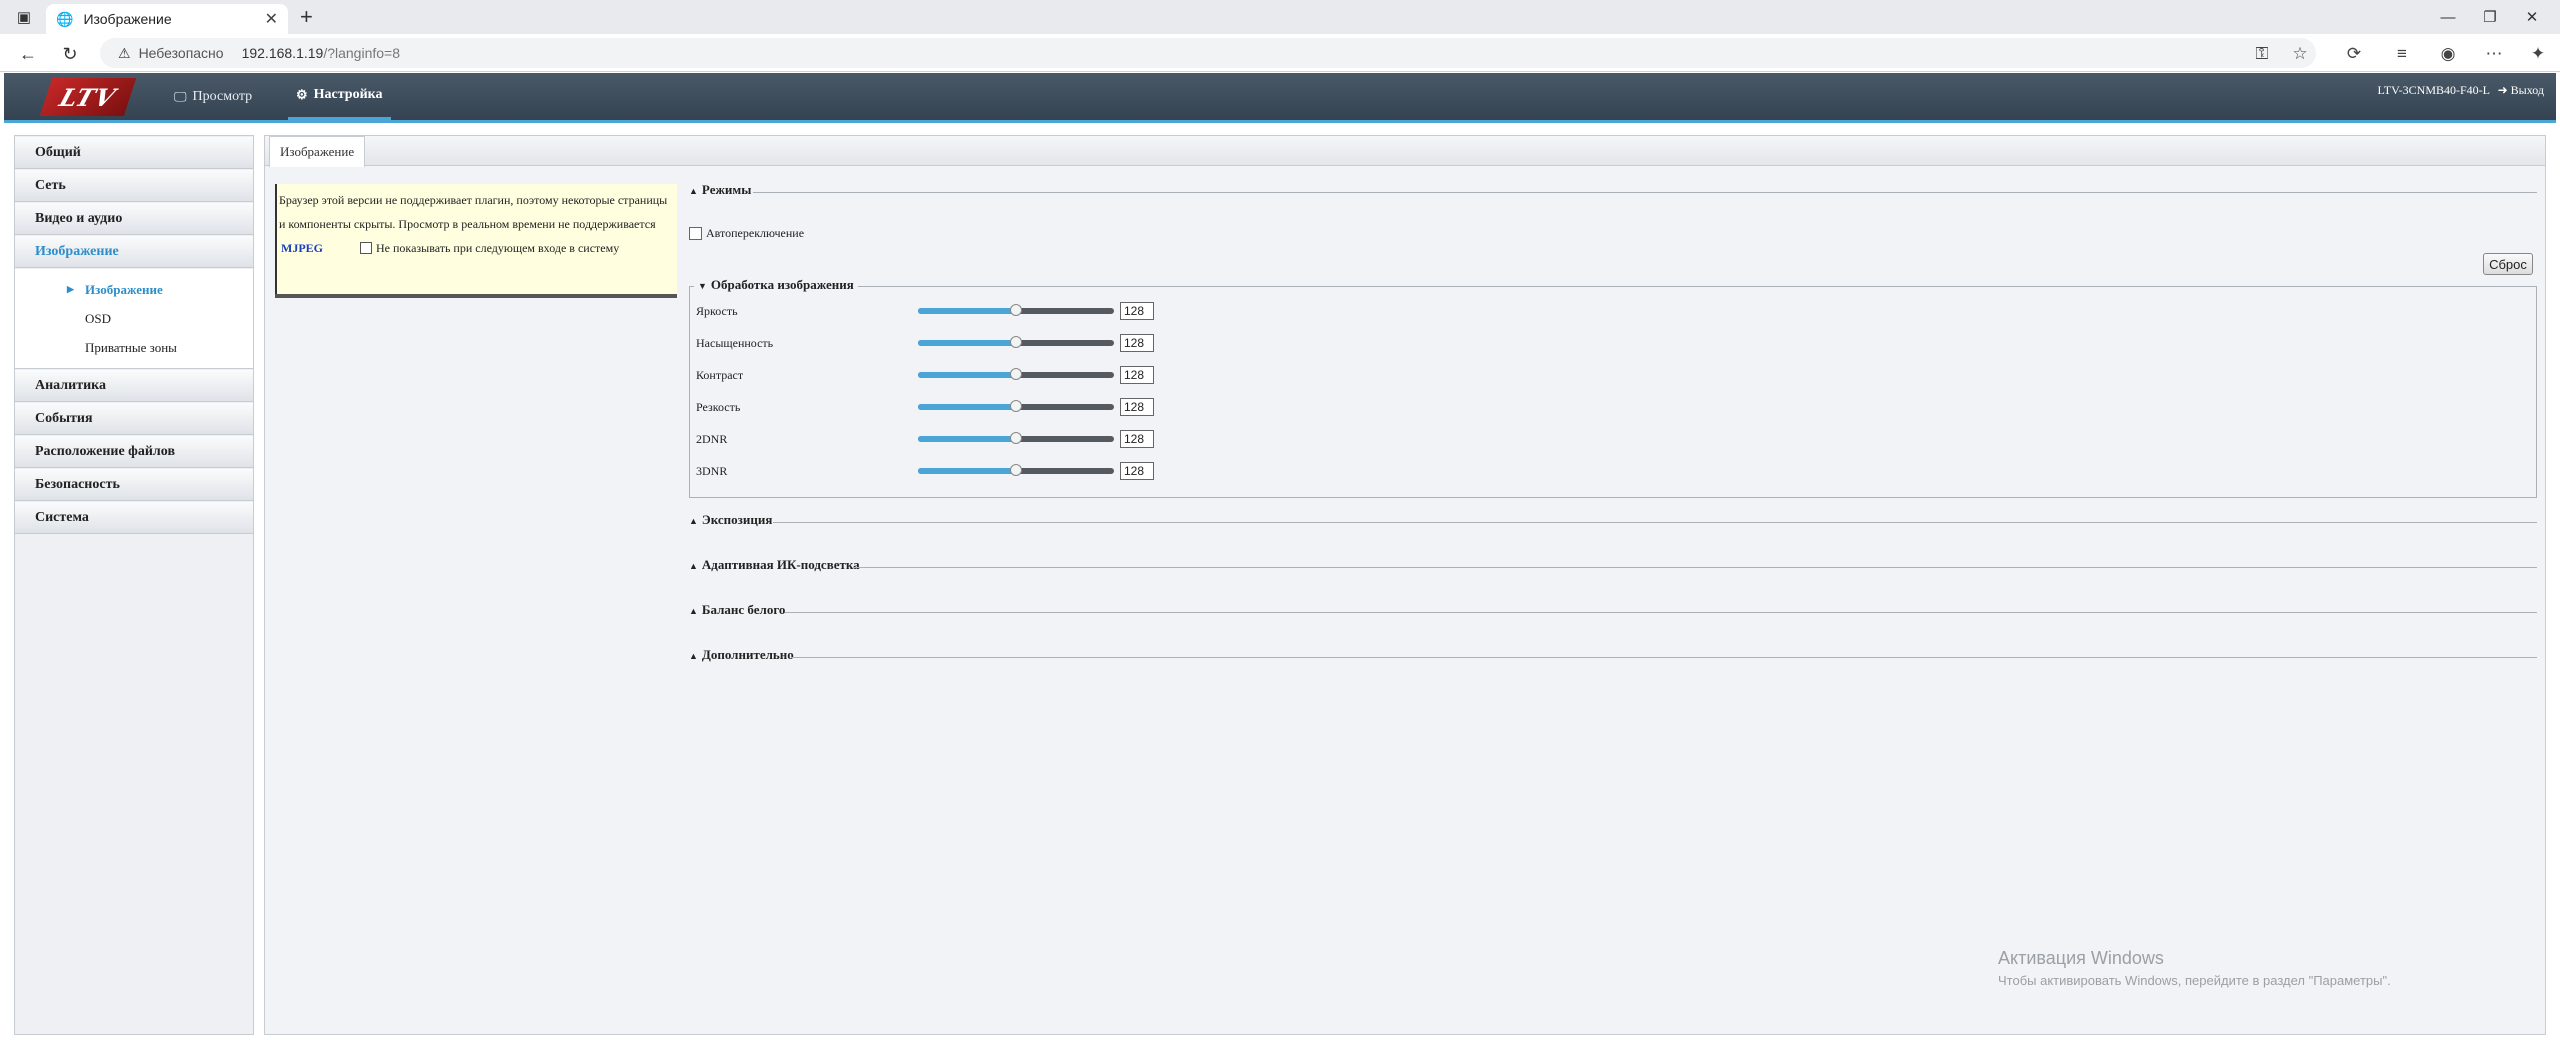 This screenshot has width=2560, height=1040. Describe the element at coordinates (70, 54) in the screenshot. I see `reload-icon: ↻` at that location.